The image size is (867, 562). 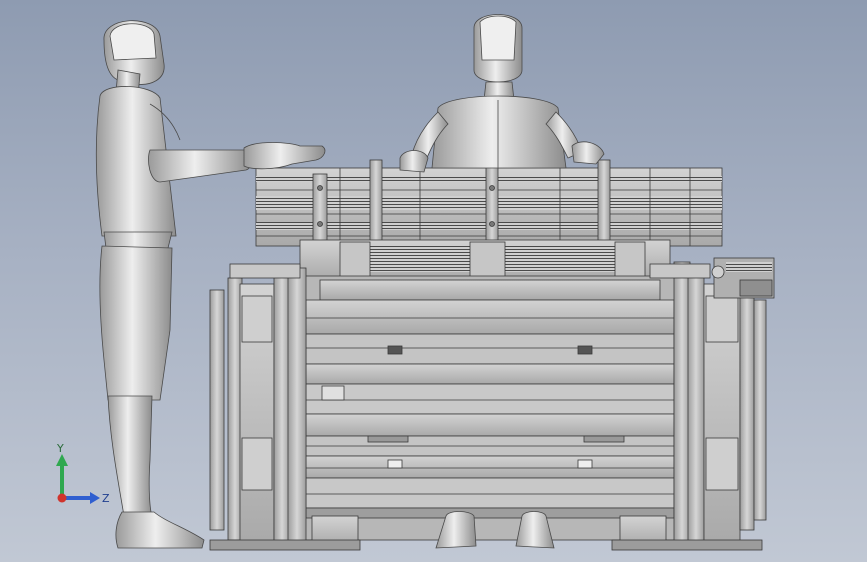 What do you see at coordinates (95, 498) in the screenshot?
I see `triad-z-arrow` at bounding box center [95, 498].